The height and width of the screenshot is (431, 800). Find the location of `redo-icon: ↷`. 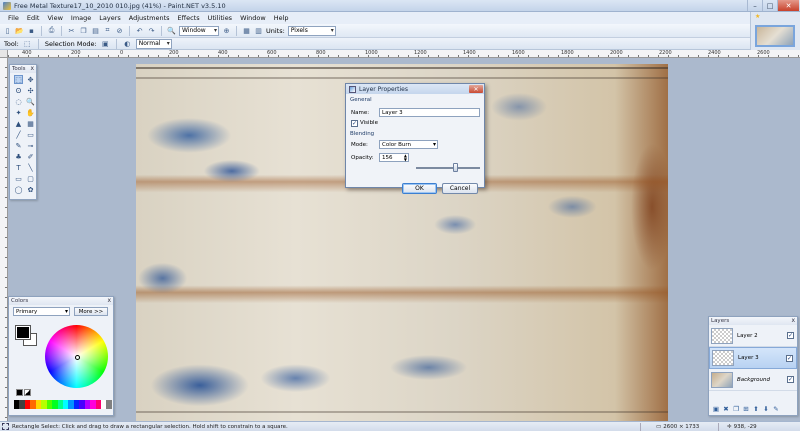

redo-icon: ↷ is located at coordinates (151, 30).